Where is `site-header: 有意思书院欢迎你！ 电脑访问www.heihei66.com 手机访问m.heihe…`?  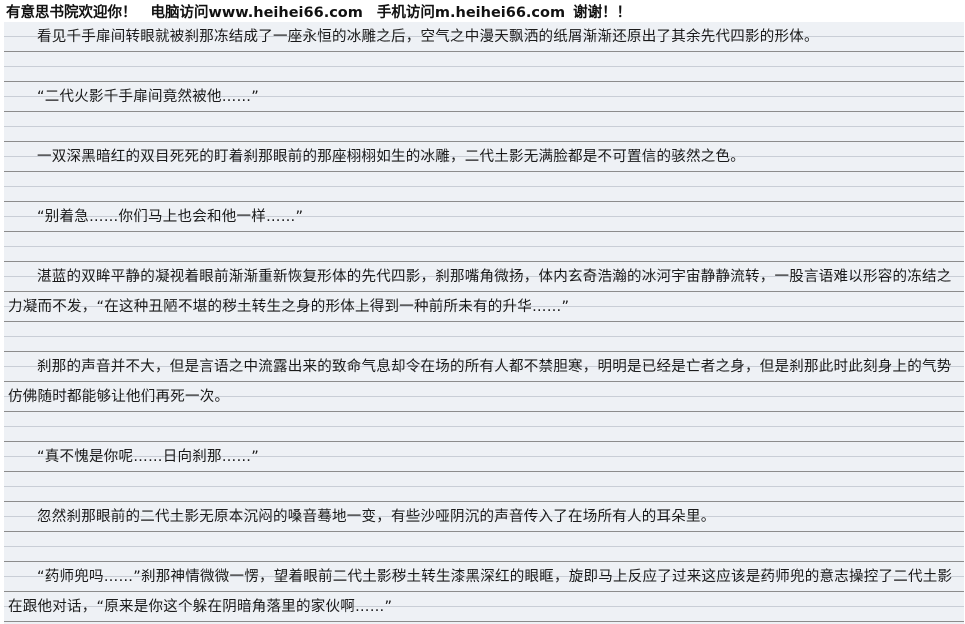 site-header: 有意思书院欢迎你！ 电脑访问www.heihei66.com 手机访问m.heihe… is located at coordinates (318, 13).